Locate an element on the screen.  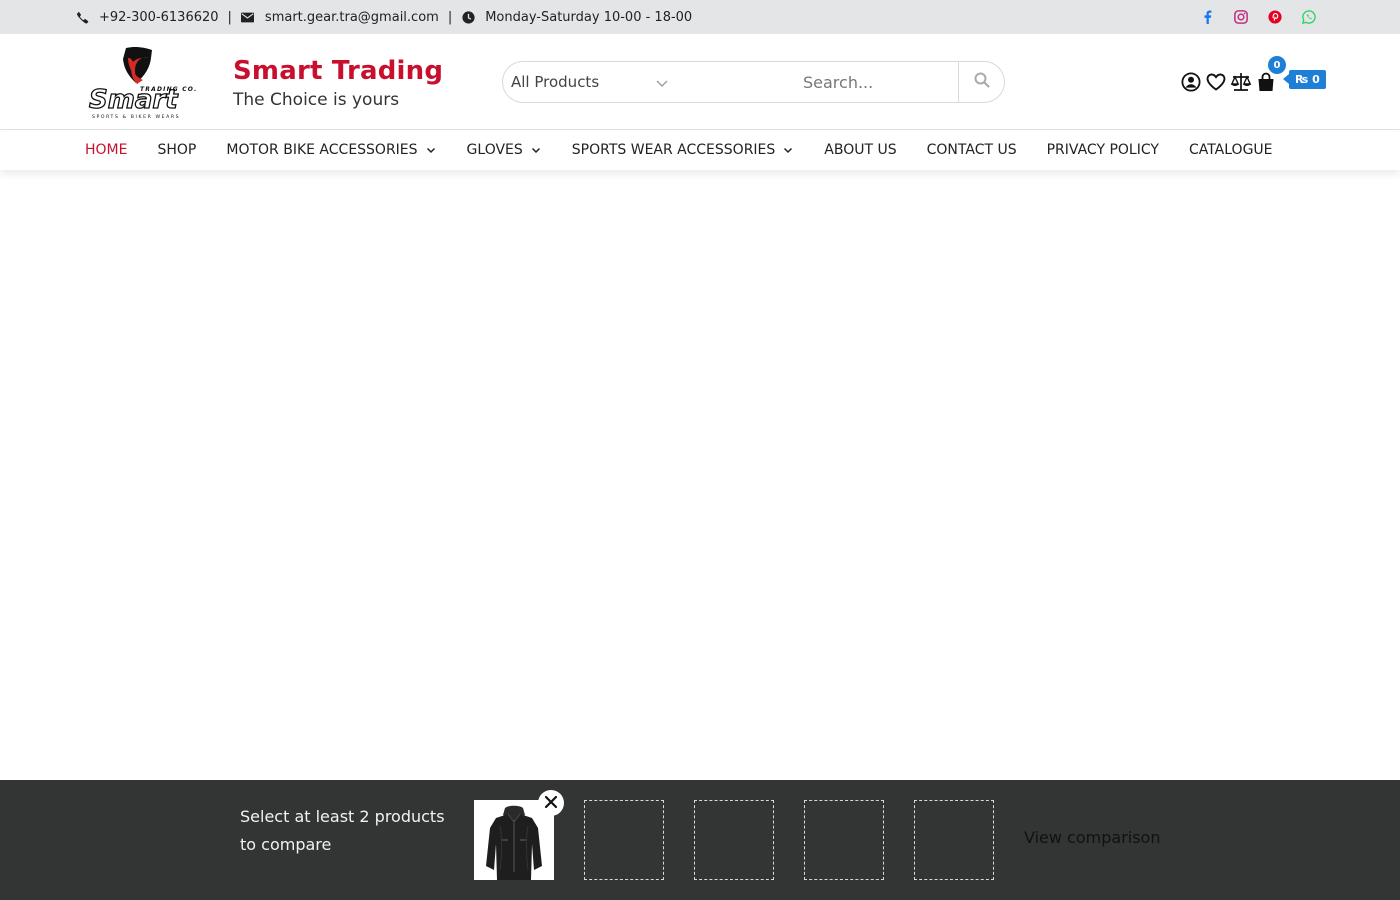
nav-item-gloves: GLOVES is located at coordinates (504, 150).